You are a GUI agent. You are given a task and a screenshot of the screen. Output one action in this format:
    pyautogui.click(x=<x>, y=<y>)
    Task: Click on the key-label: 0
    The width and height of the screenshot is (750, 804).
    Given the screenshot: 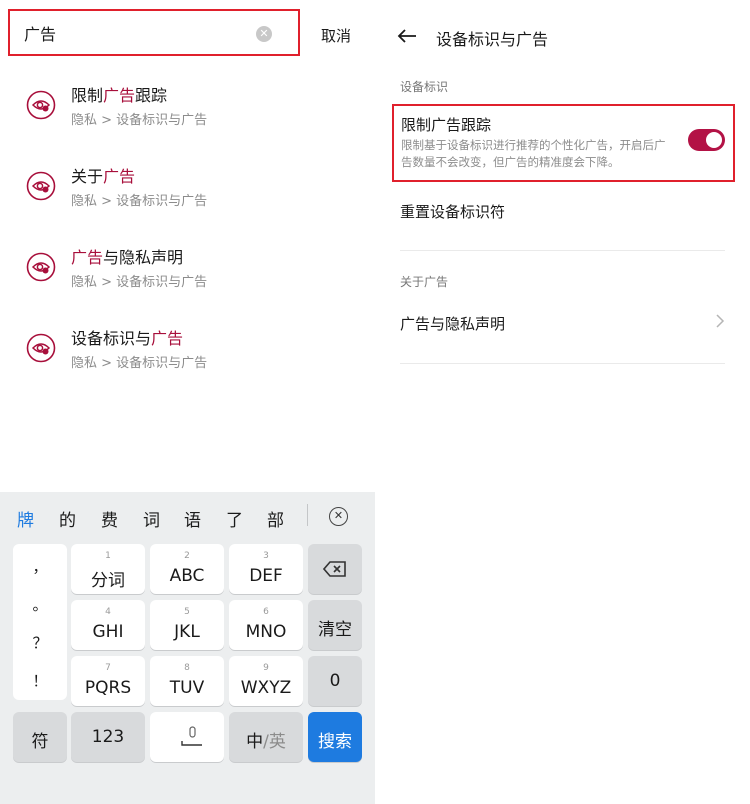 What is the action you would take?
    pyautogui.click(x=335, y=681)
    